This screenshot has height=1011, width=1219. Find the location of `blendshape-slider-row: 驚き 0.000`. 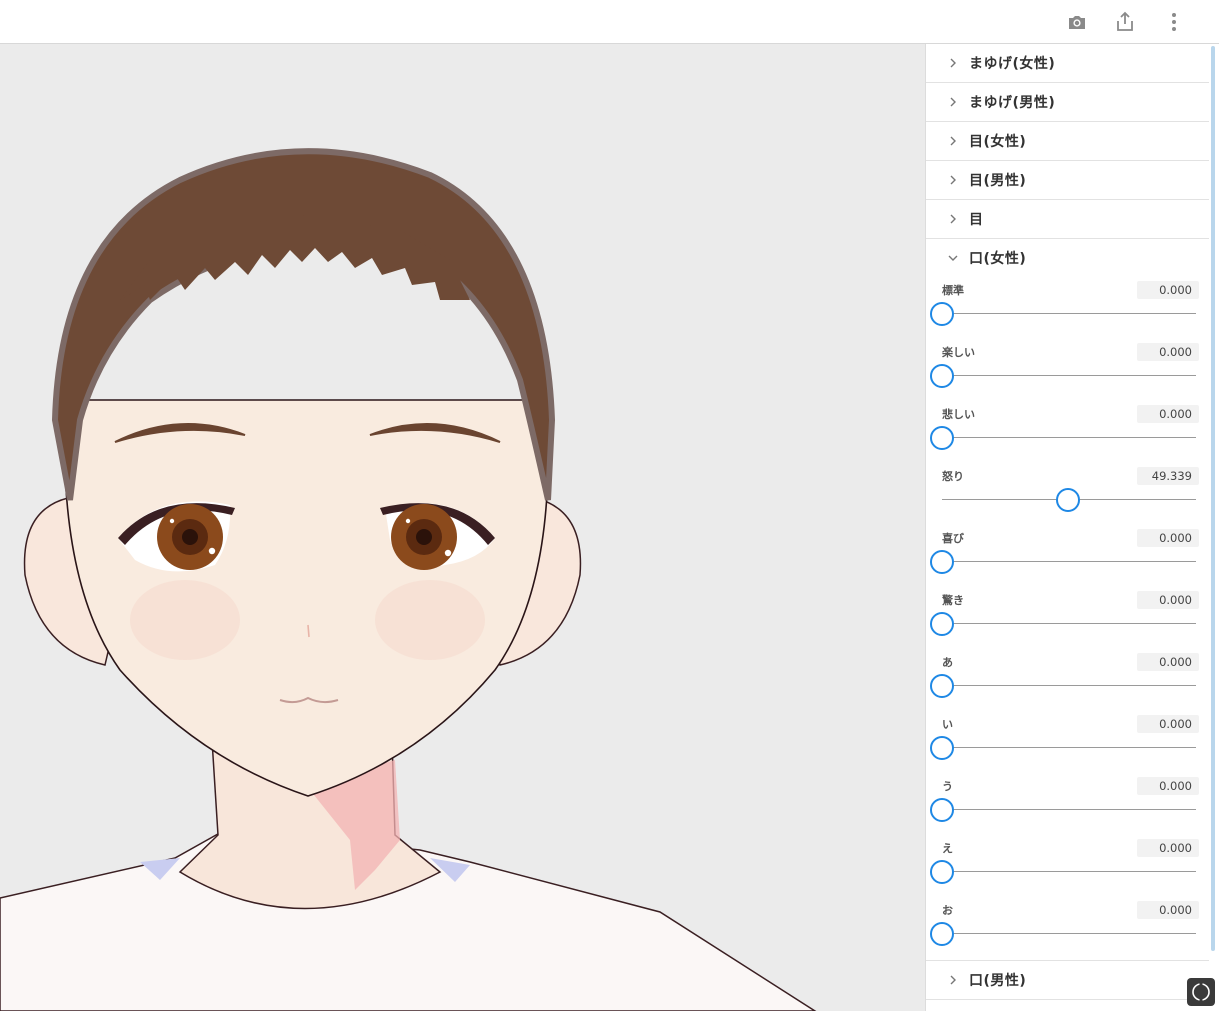

blendshape-slider-row: 驚き 0.000 is located at coordinates (1067, 619).